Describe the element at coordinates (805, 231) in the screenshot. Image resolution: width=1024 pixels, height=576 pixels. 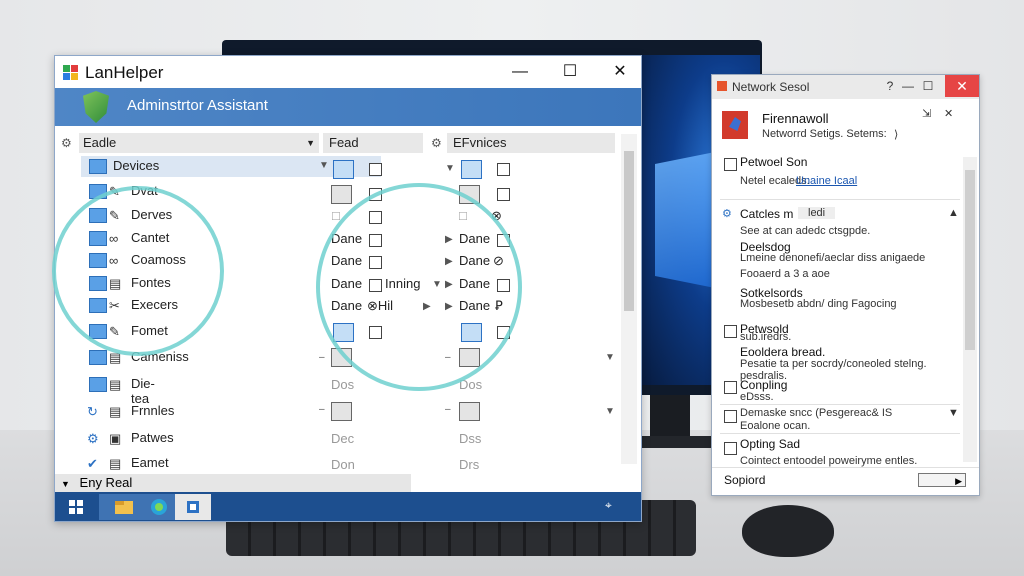
I see `section-line: See at can adedc ctsgpde.` at that location.